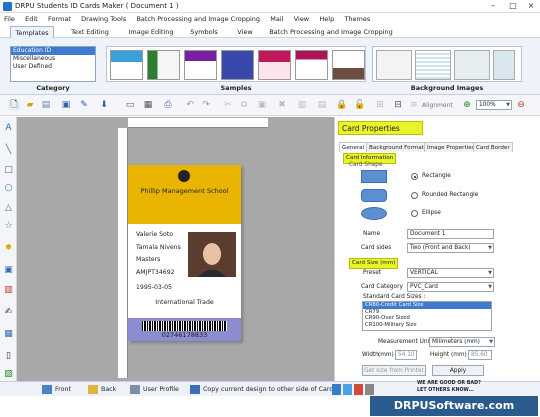 This screenshot has height=417, width=540. Describe the element at coordinates (450, 273) in the screenshot. I see `preset-select: VERTICAL ▼` at that location.